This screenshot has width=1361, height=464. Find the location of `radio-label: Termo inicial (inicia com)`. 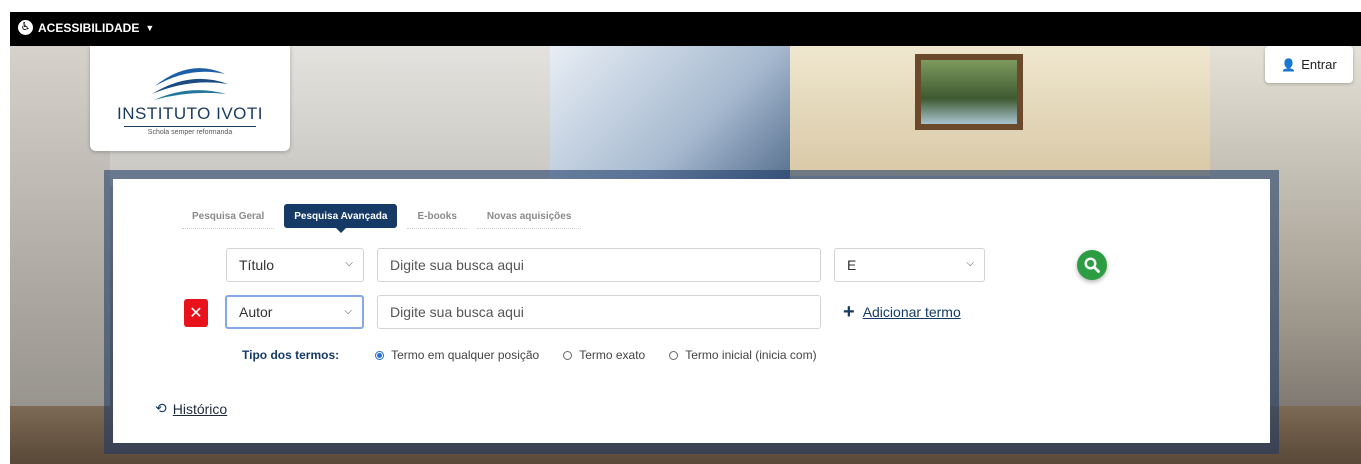

radio-label: Termo inicial (inicia com) is located at coordinates (751, 355).